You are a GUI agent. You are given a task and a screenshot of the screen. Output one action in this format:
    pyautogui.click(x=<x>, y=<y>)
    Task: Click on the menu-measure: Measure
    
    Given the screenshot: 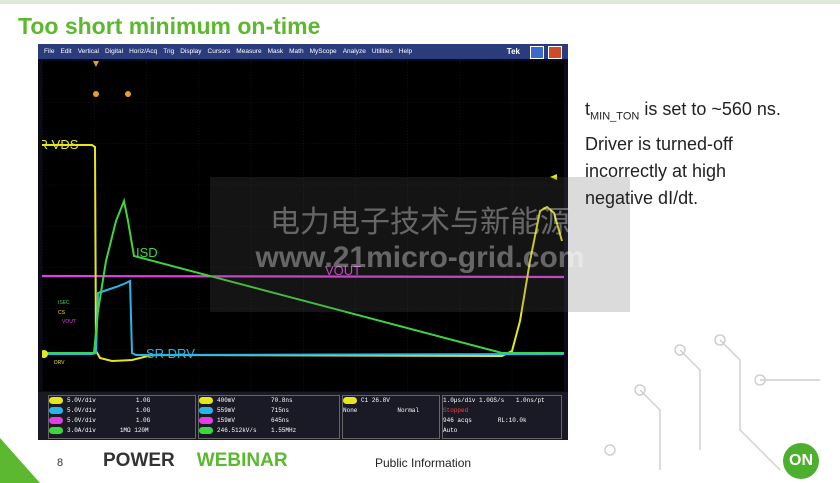 What is the action you would take?
    pyautogui.click(x=248, y=51)
    